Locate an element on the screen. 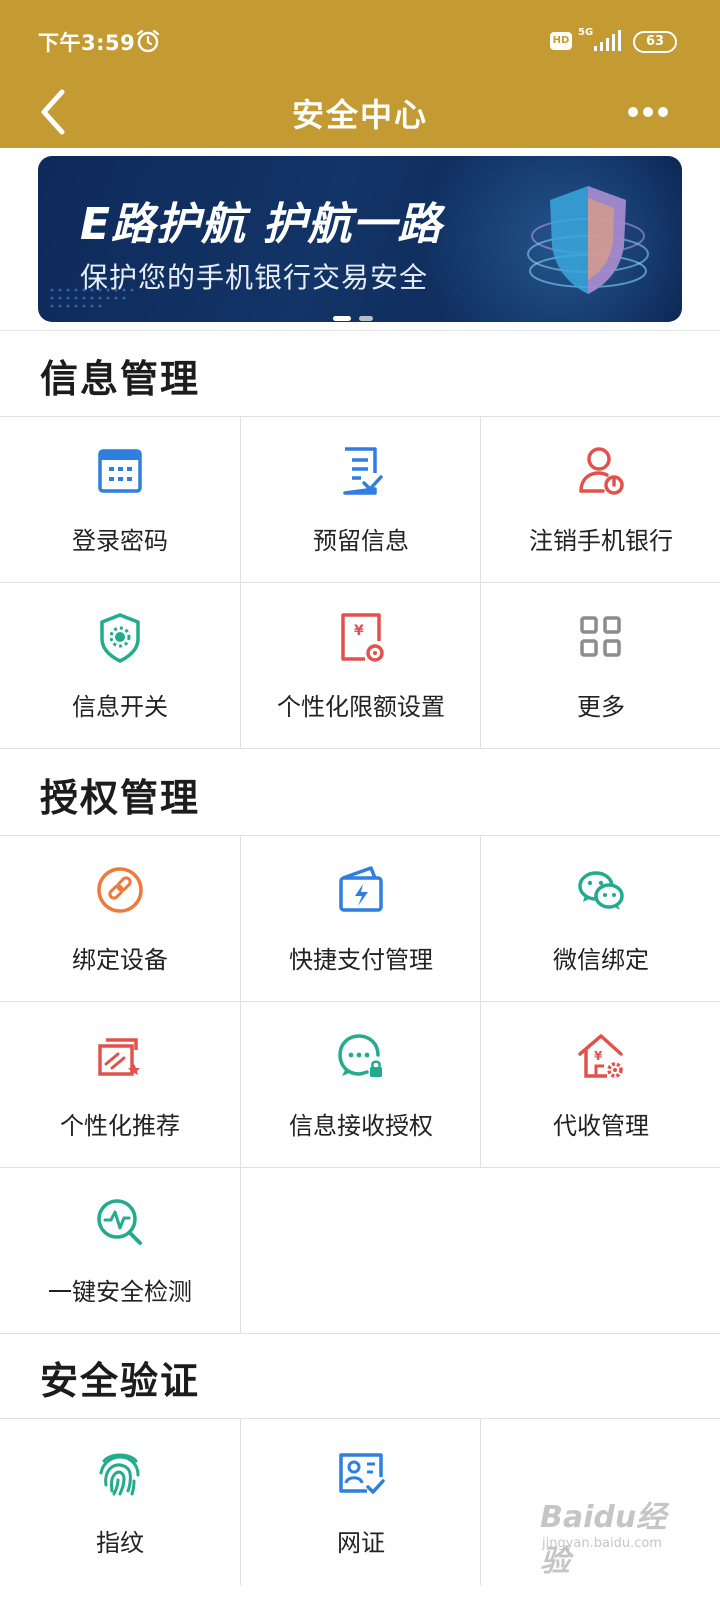 The height and width of the screenshot is (1600, 720). signal-icon is located at coordinates (607, 40).